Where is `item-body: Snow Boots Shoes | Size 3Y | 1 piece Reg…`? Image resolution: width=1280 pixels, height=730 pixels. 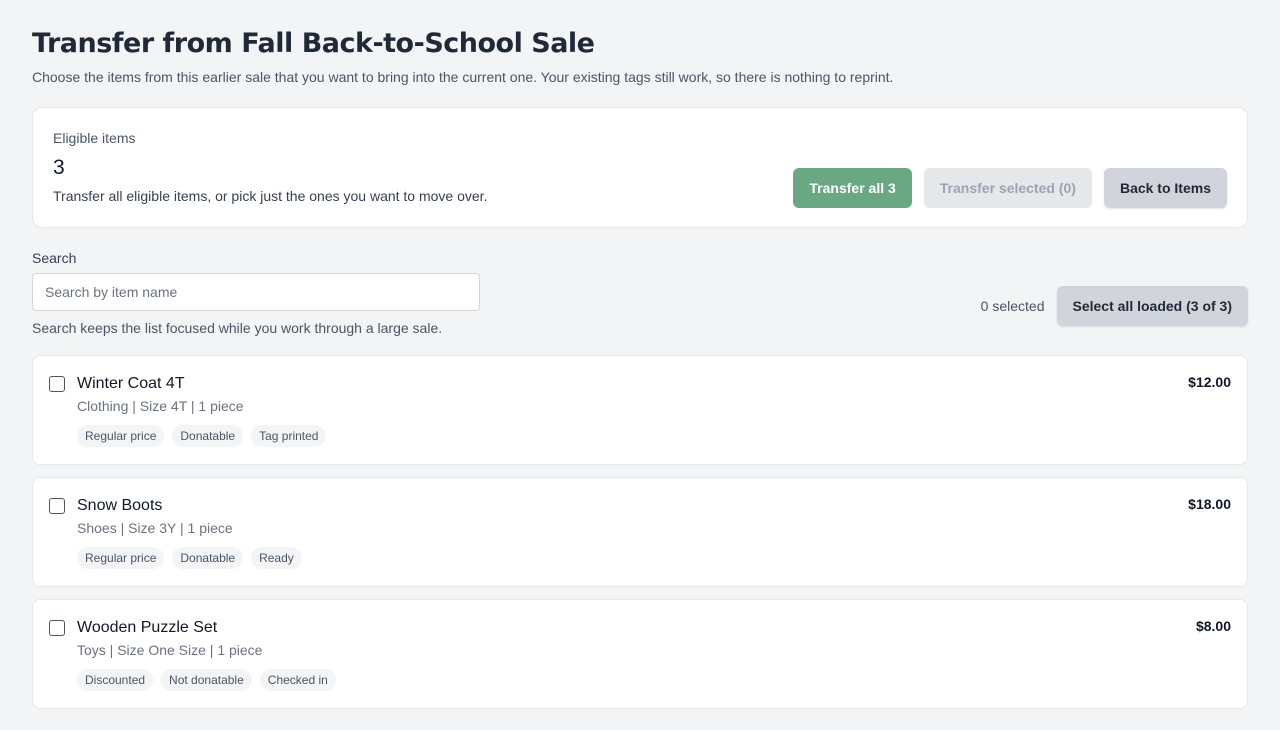 item-body: Snow Boots Shoes | Size 3Y | 1 piece Reg… is located at coordinates (654, 532).